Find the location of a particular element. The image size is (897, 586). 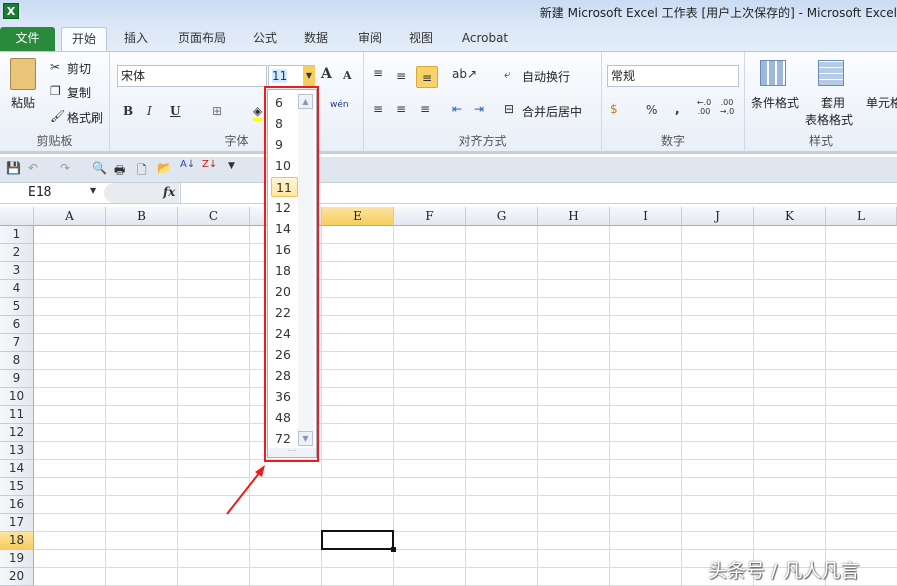

name-box: E18 is located at coordinates (52, 193).